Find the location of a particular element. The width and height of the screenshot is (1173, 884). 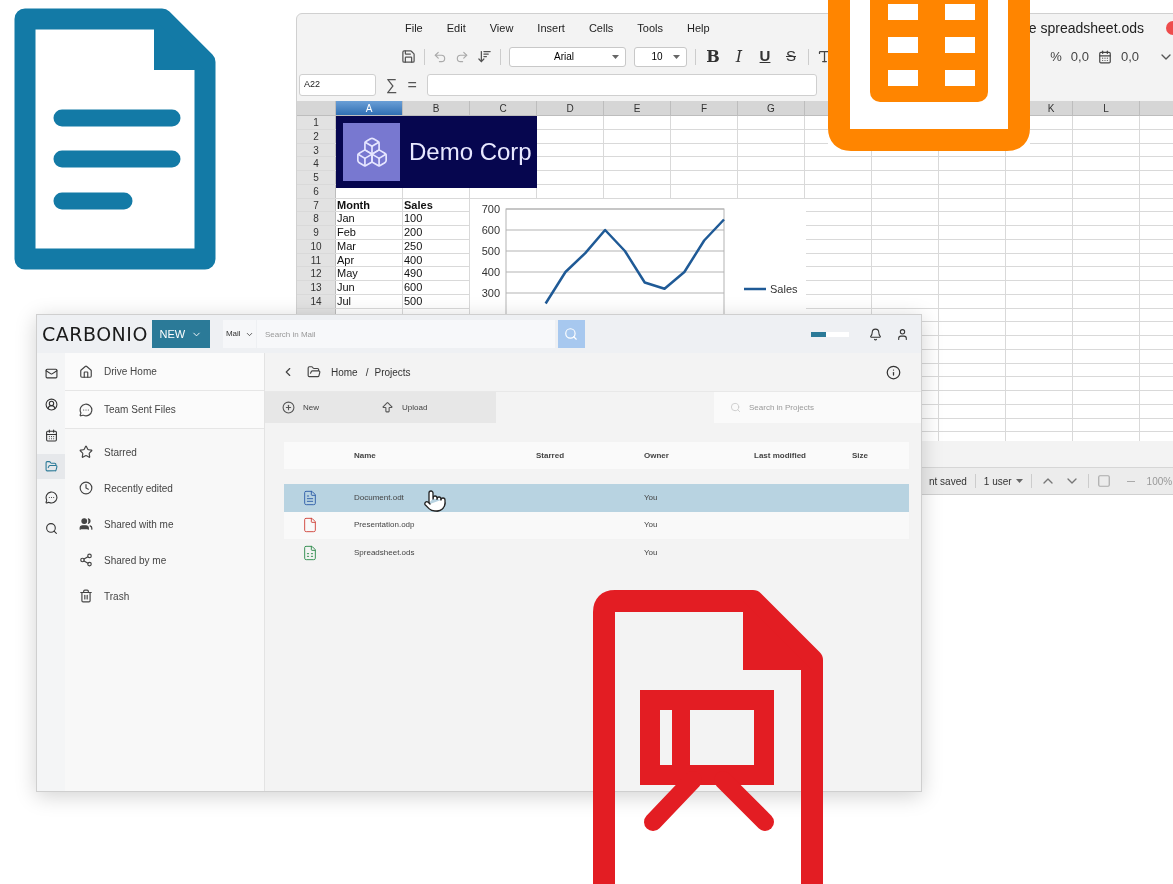

hand-cursor-icon is located at coordinates (435, 501).